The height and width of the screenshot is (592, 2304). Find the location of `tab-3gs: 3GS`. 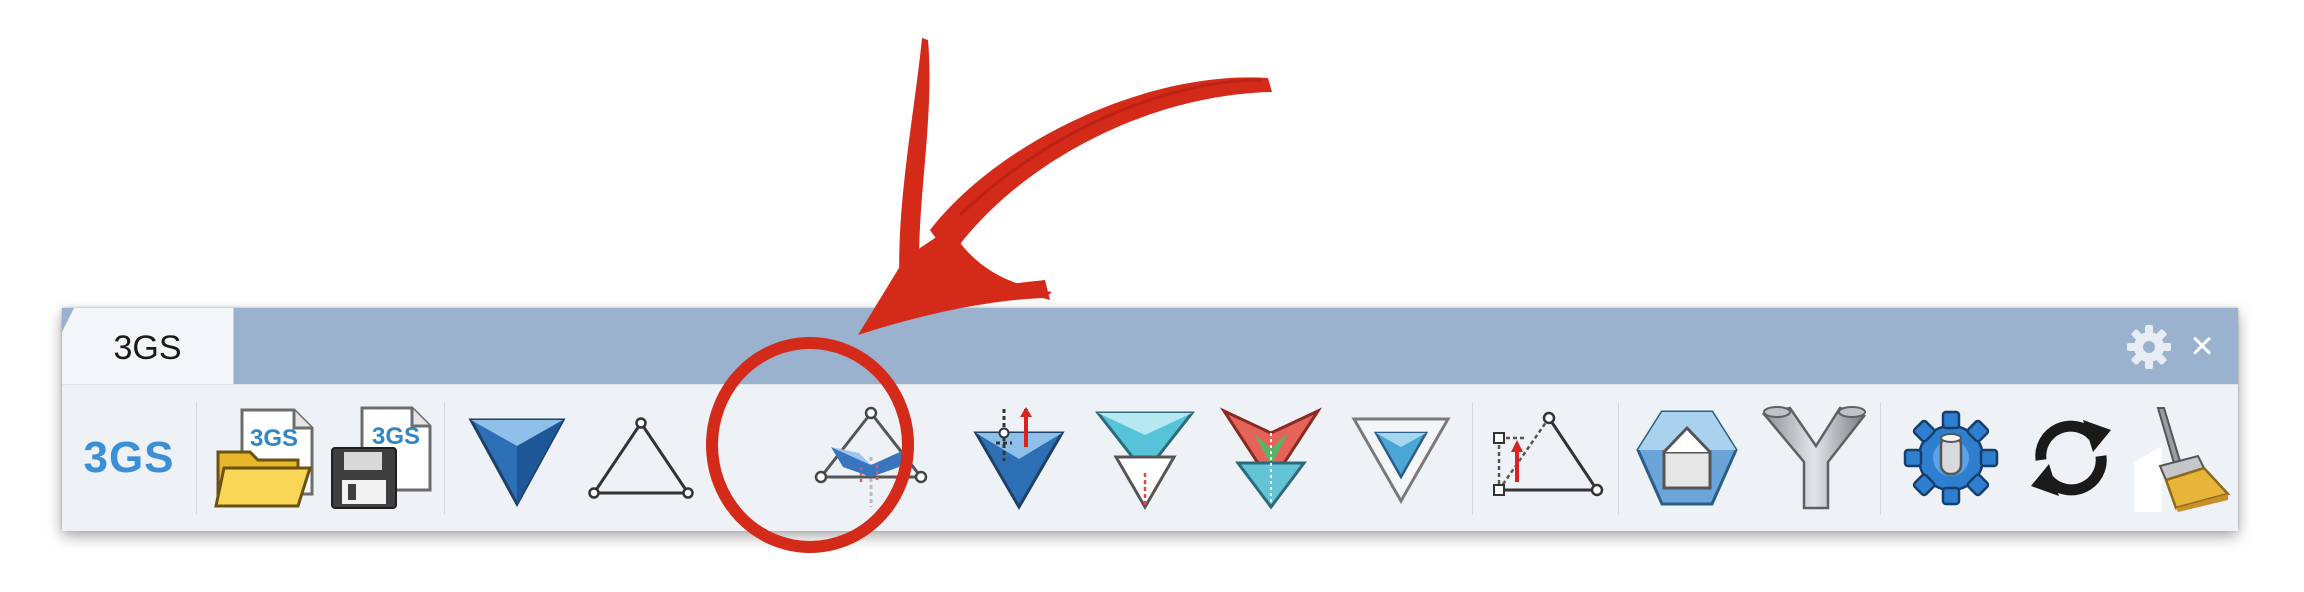

tab-3gs: 3GS is located at coordinates (148, 346).